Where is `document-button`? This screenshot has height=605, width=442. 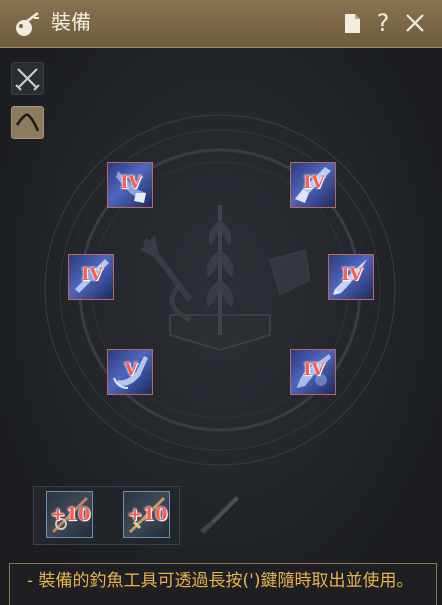 document-button is located at coordinates (352, 23).